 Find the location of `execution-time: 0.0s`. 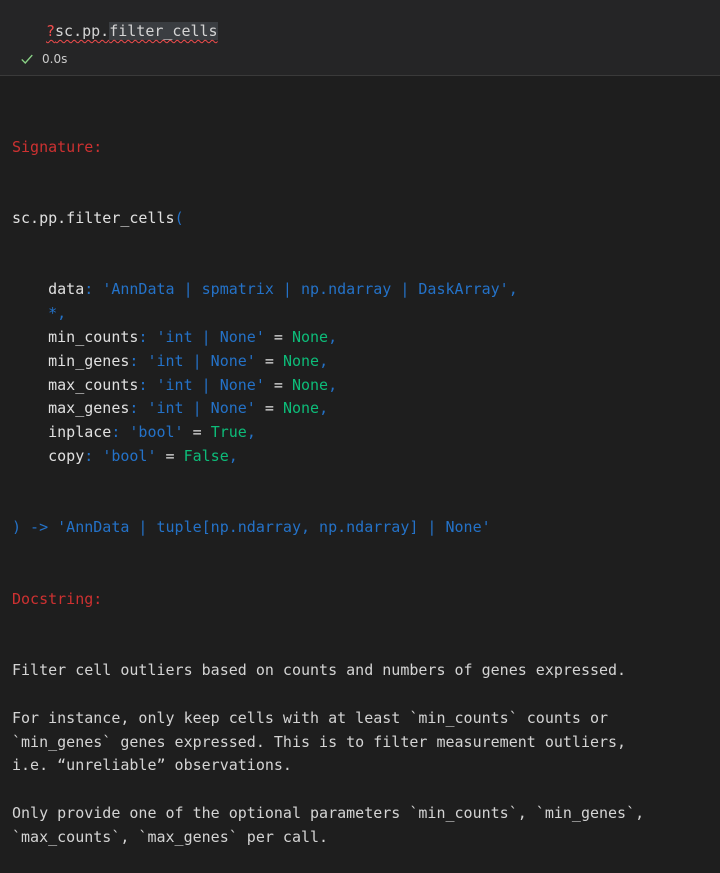

execution-time: 0.0s is located at coordinates (55, 59).